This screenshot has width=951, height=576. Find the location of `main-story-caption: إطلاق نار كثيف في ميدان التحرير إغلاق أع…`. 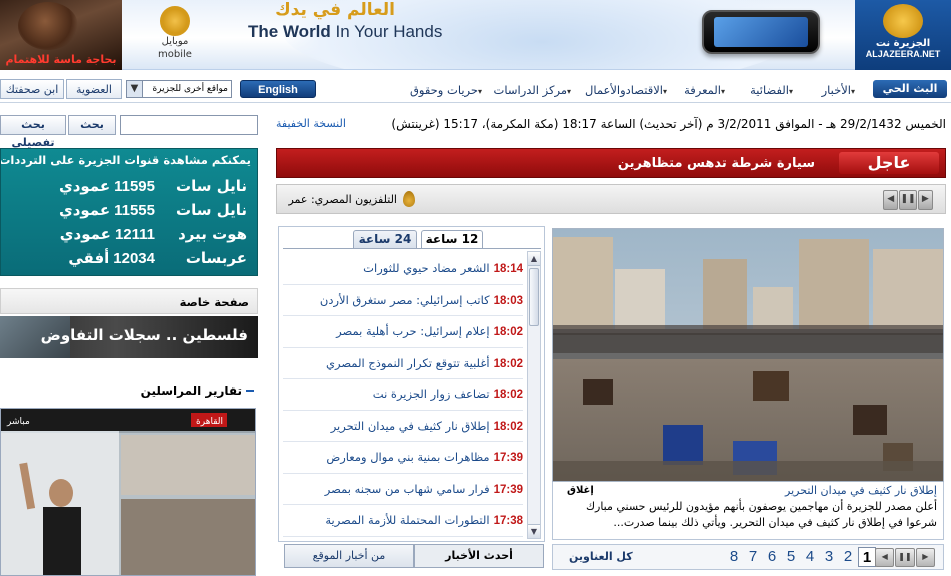

main-story-caption: إطلاق نار كثيف في ميدان التحرير إغلاق أع… is located at coordinates (748, 511).